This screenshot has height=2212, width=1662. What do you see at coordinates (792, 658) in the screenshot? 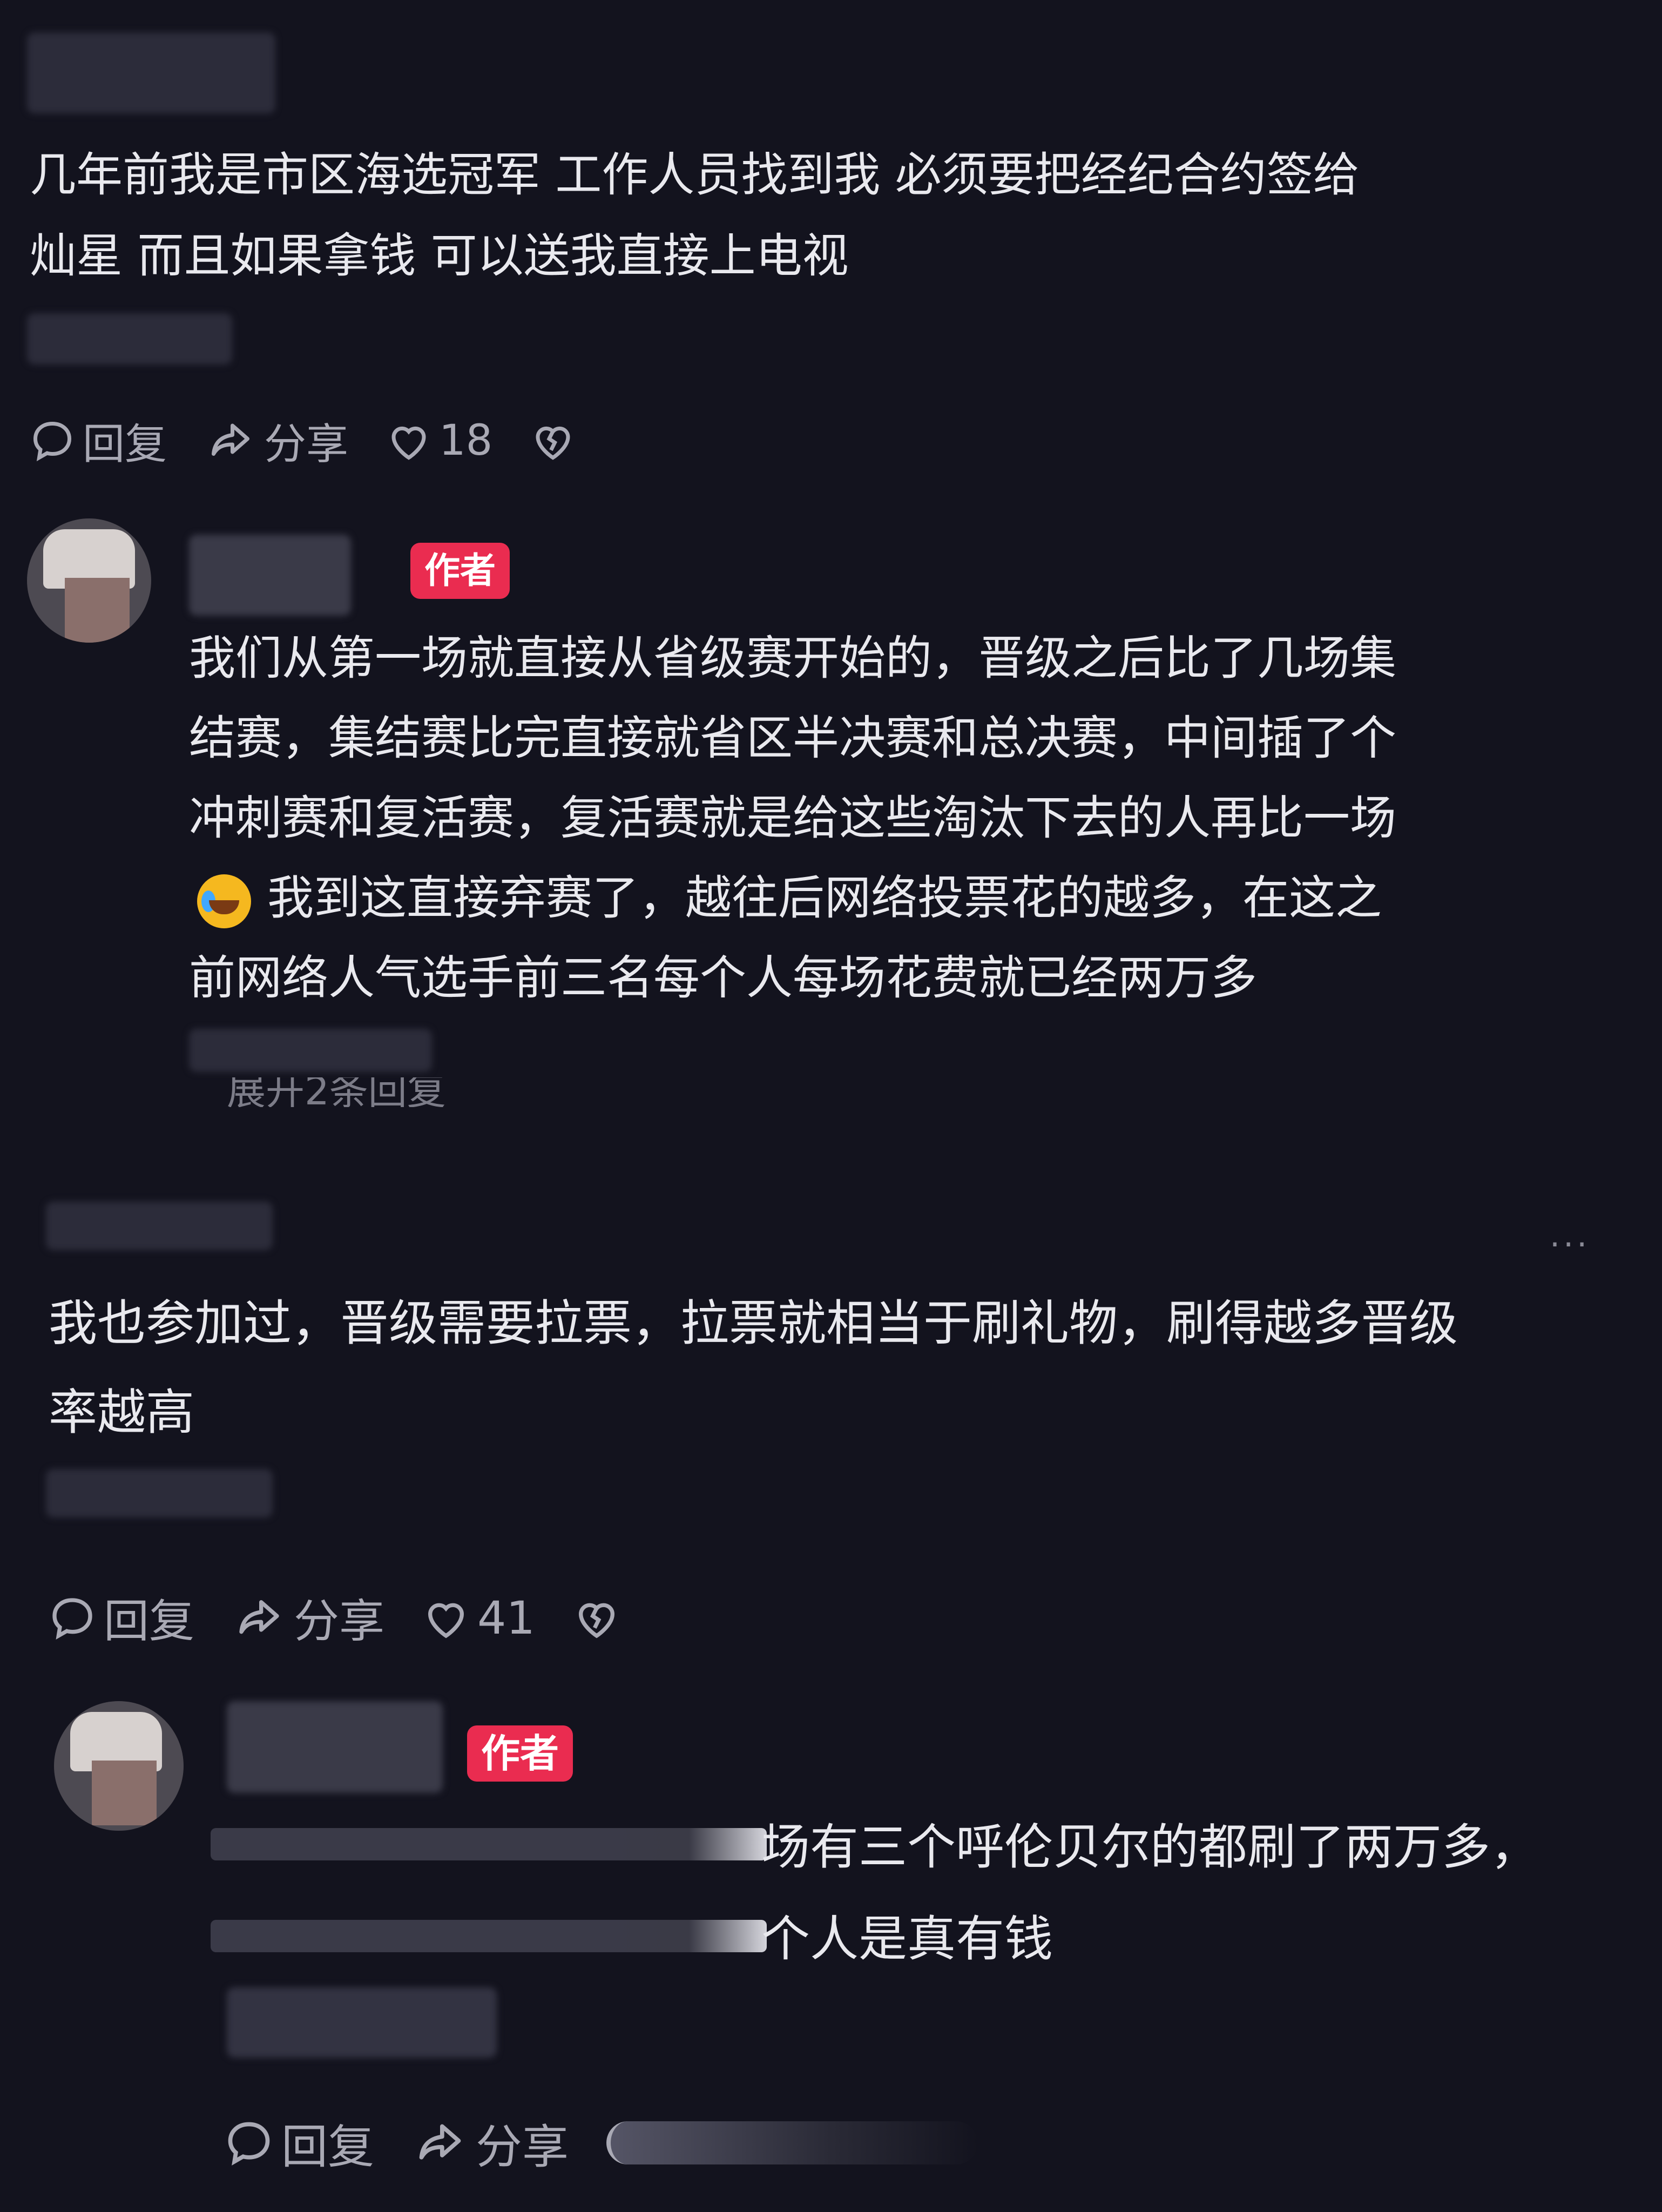
I see `comment-text-line: 我们从第一场就直接从省级赛开始的，晋级之后比了几场集` at bounding box center [792, 658].